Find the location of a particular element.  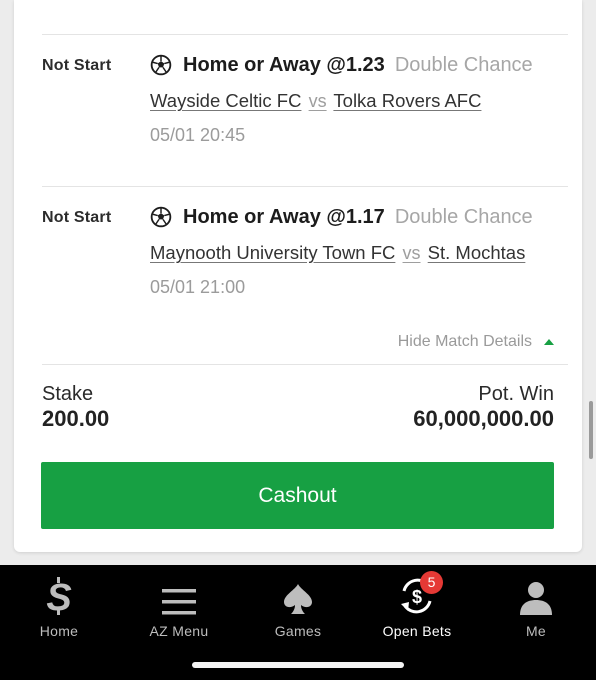

away-team: St. Mochtas is located at coordinates (477, 252).